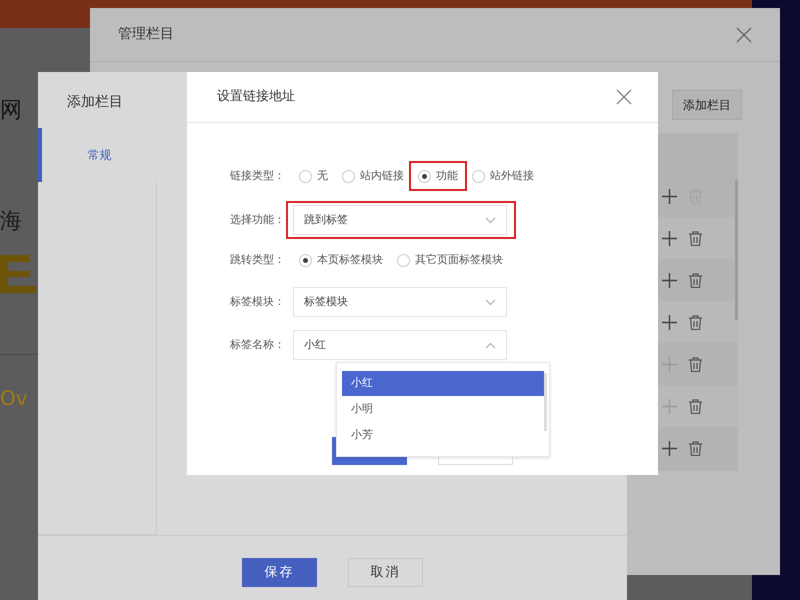  What do you see at coordinates (447, 176) in the screenshot?
I see `option-label: 功能` at bounding box center [447, 176].